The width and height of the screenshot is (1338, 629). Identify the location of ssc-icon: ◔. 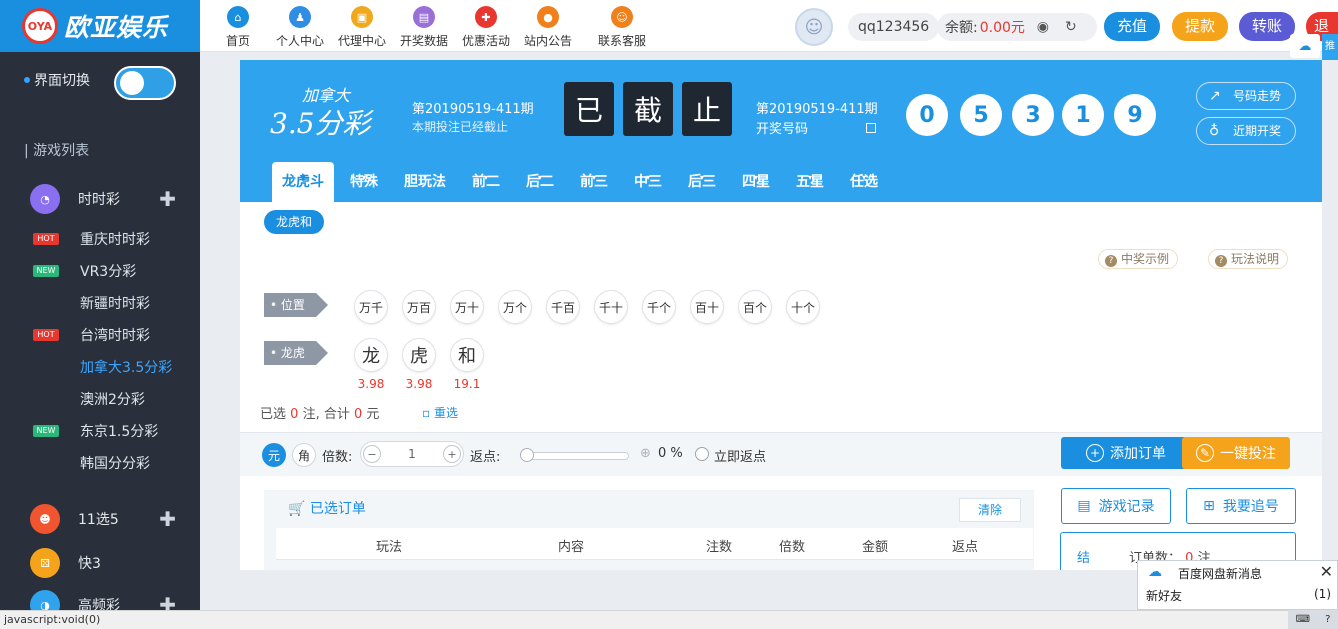
(45, 199).